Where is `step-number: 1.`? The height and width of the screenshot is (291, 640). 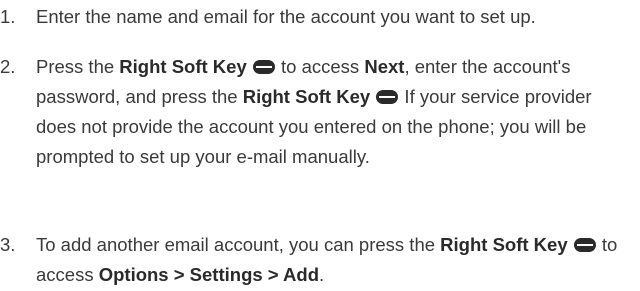
step-number: 1. is located at coordinates (8, 16).